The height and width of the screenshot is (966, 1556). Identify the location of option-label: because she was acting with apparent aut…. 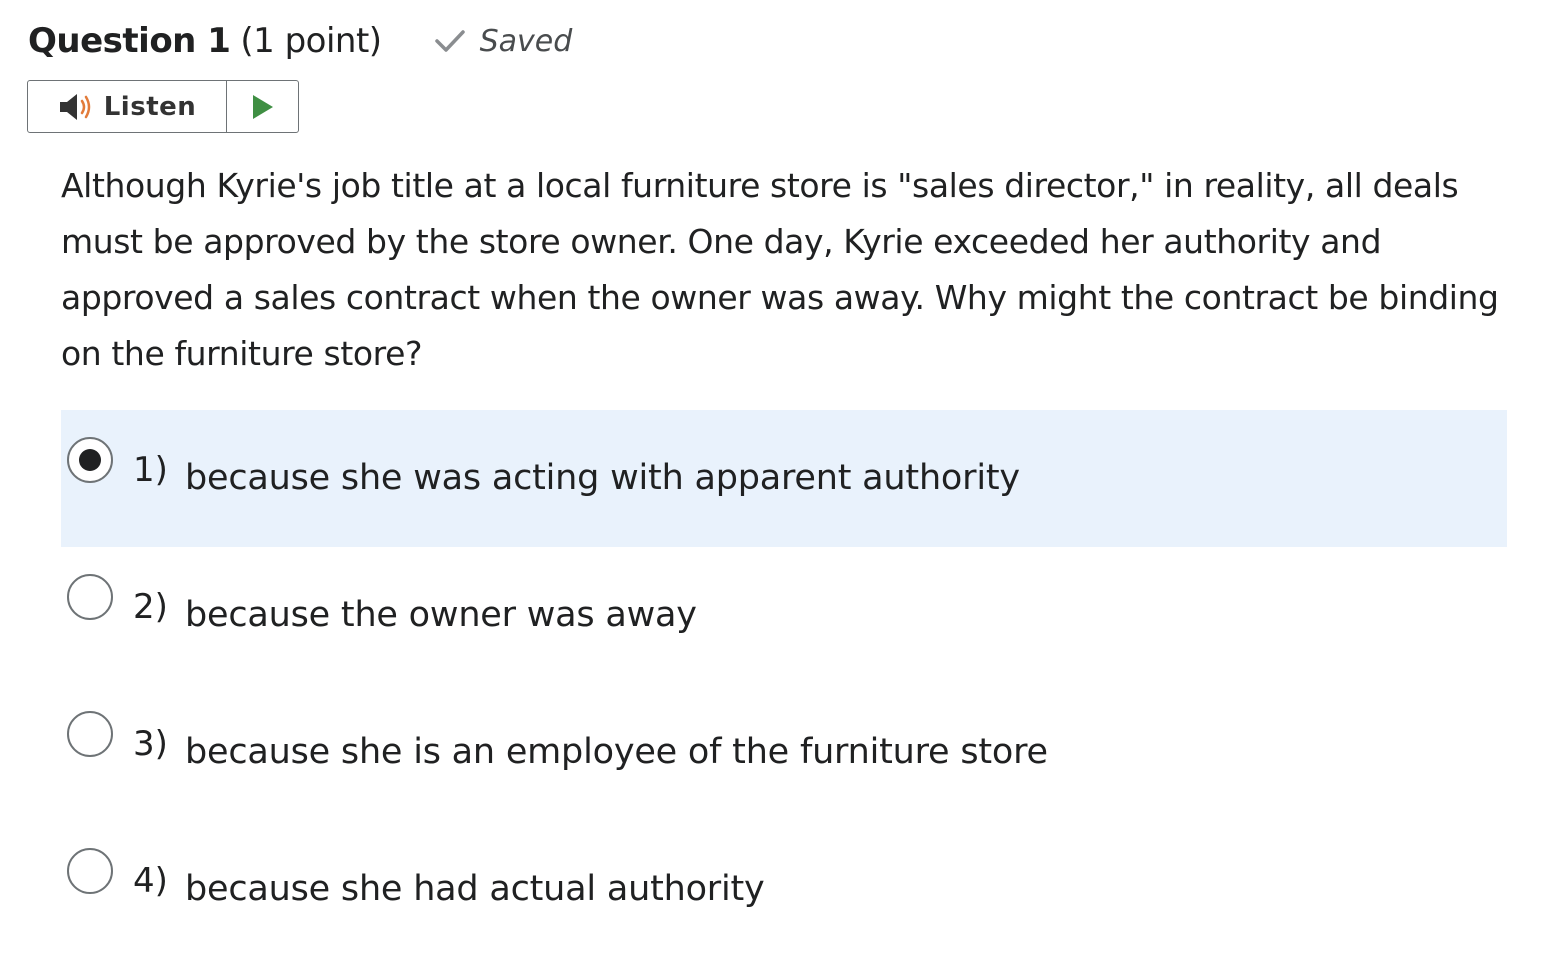
(602, 478).